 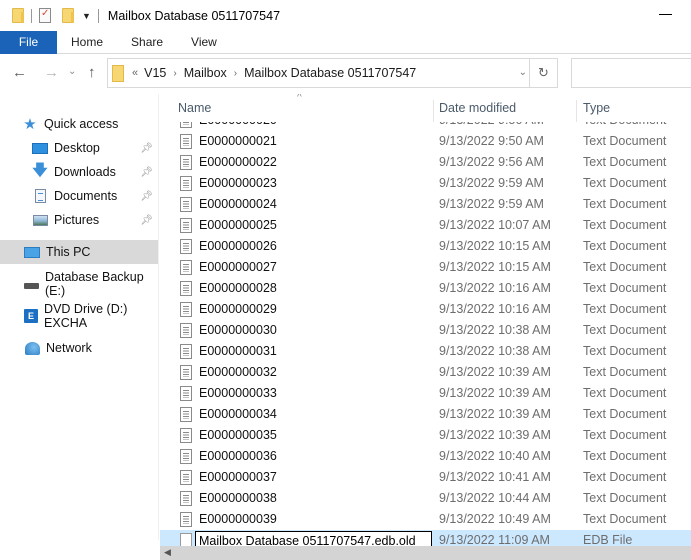 What do you see at coordinates (631, 73) in the screenshot?
I see `search-input` at bounding box center [631, 73].